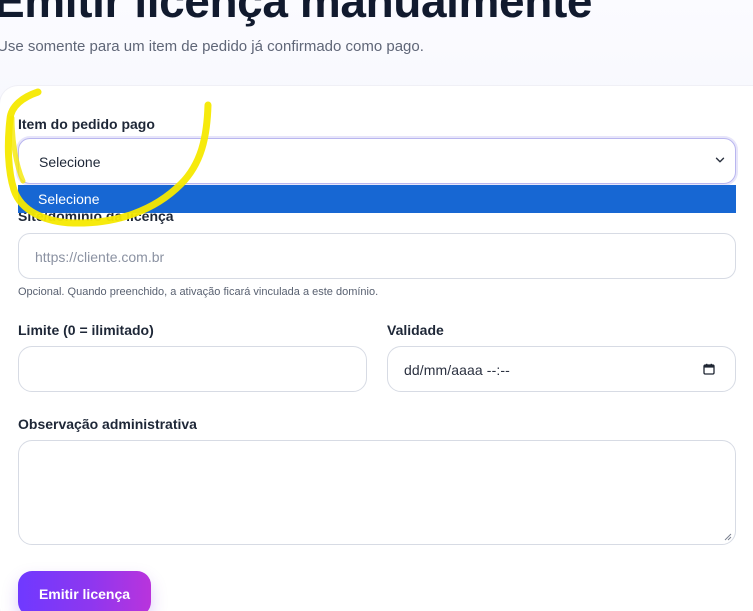  What do you see at coordinates (709, 369) in the screenshot?
I see `calendar-icon` at bounding box center [709, 369].